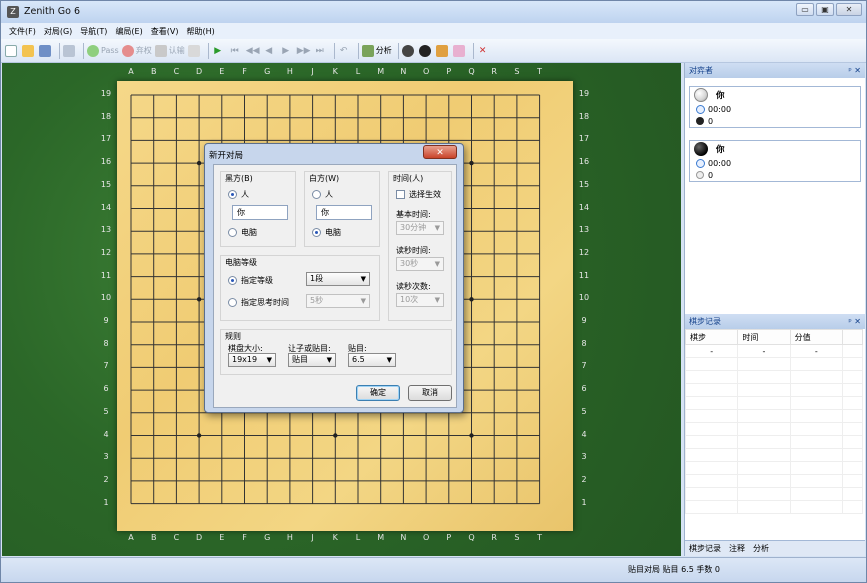 This screenshot has width=867, height=583. Describe the element at coordinates (344, 212) in the screenshot. I see `white-name-field: 你` at that location.